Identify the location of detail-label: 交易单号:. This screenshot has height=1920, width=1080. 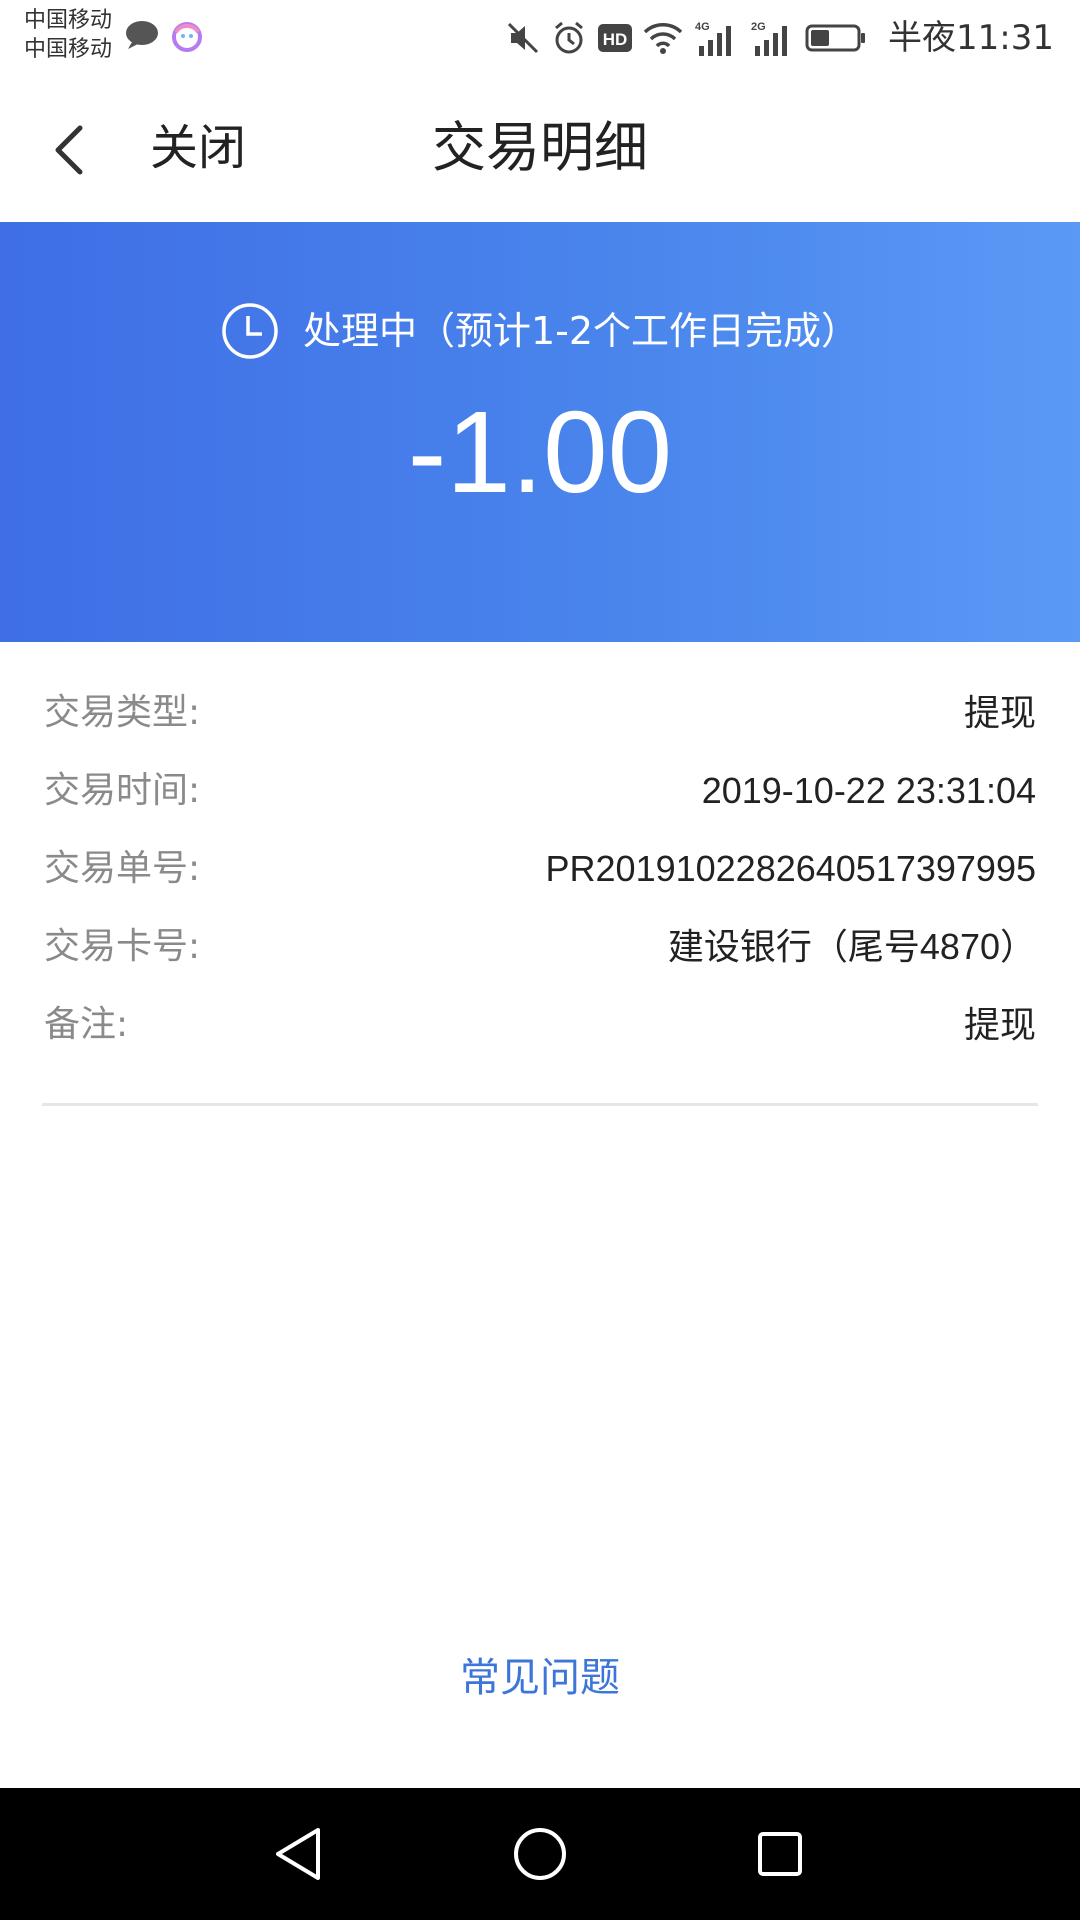
(122, 868).